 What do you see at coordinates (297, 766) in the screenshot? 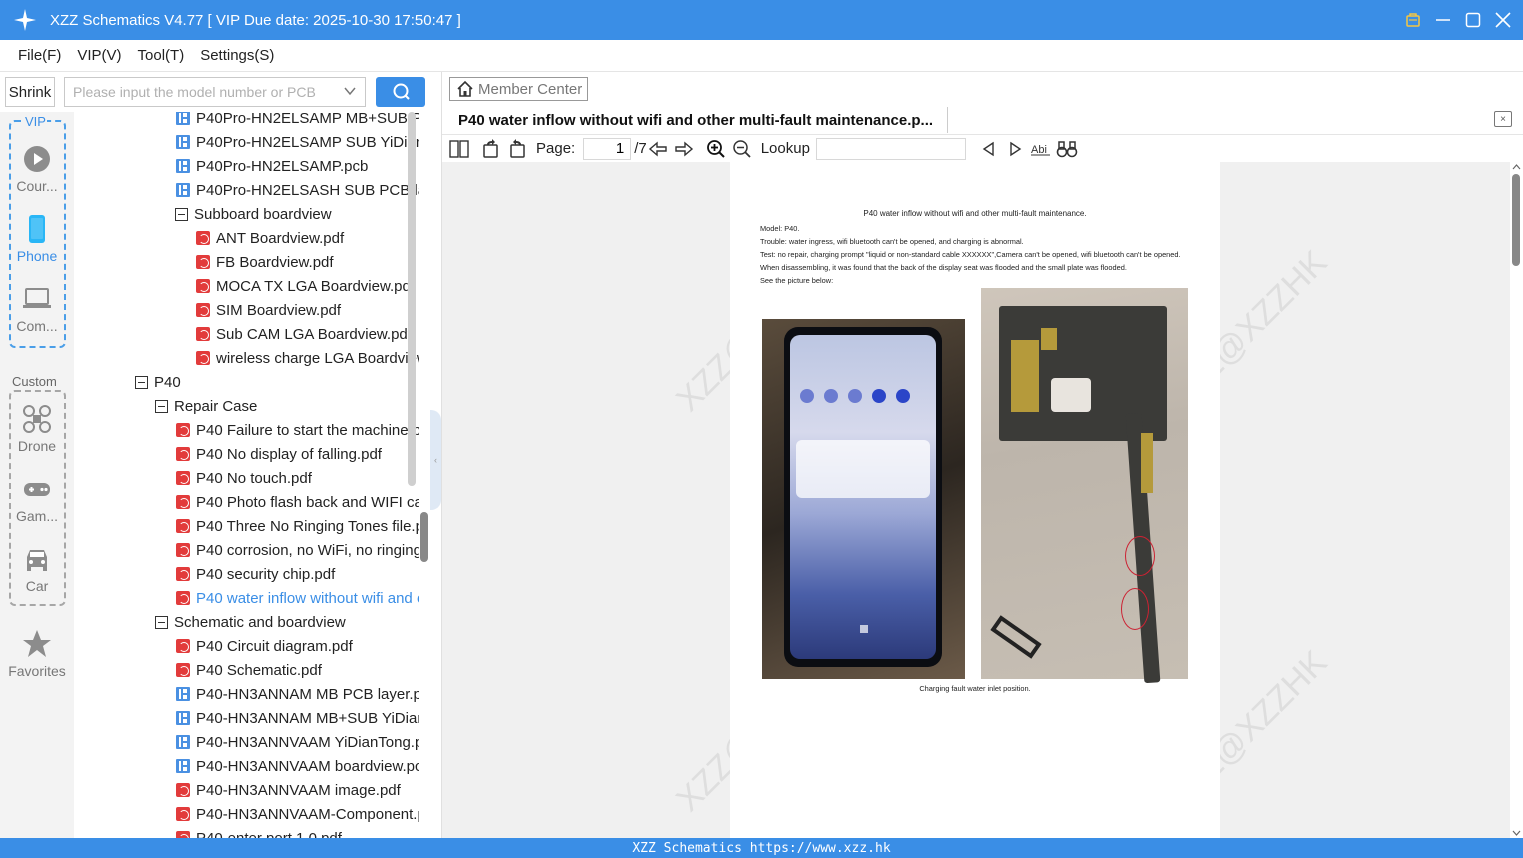
I see `tree-item: P40-HN3ANNVAAM boardview.pcb` at bounding box center [297, 766].